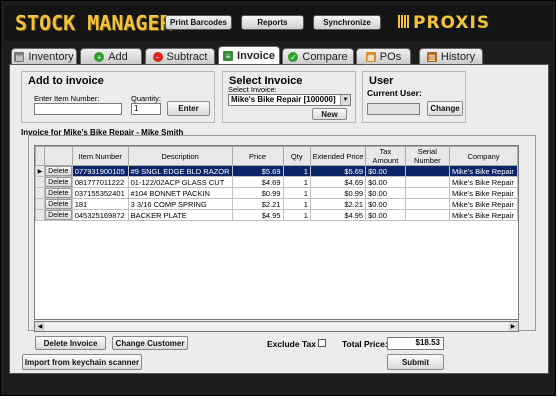 The height and width of the screenshot is (400, 558). I want to click on item-number-label: Enter Item Number:, so click(67, 98).